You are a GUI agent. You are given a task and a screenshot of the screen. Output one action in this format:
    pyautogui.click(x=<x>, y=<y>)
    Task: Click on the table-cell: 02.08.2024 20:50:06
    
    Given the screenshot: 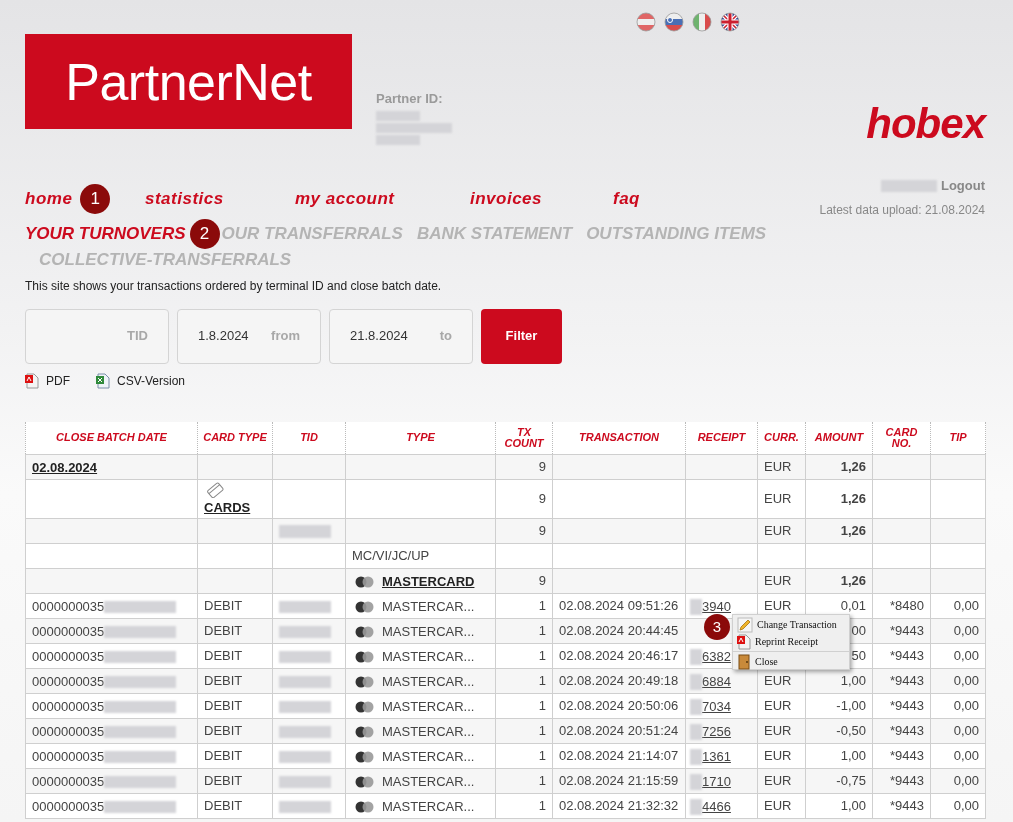 What is the action you would take?
    pyautogui.click(x=619, y=706)
    